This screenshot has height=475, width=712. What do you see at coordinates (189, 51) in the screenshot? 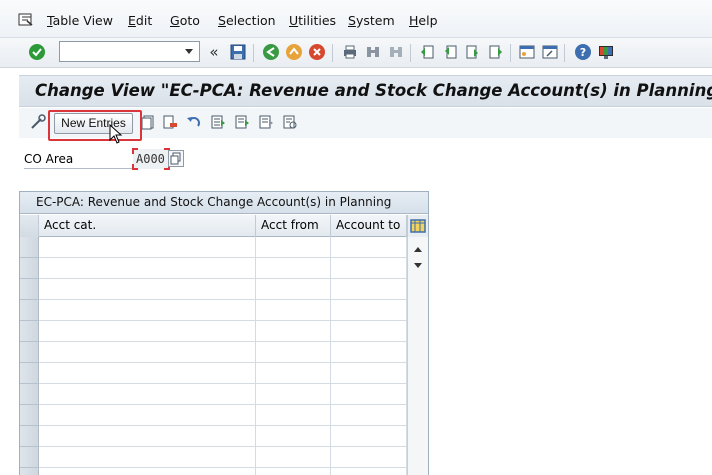
I see `dropdown-arrow-icon` at bounding box center [189, 51].